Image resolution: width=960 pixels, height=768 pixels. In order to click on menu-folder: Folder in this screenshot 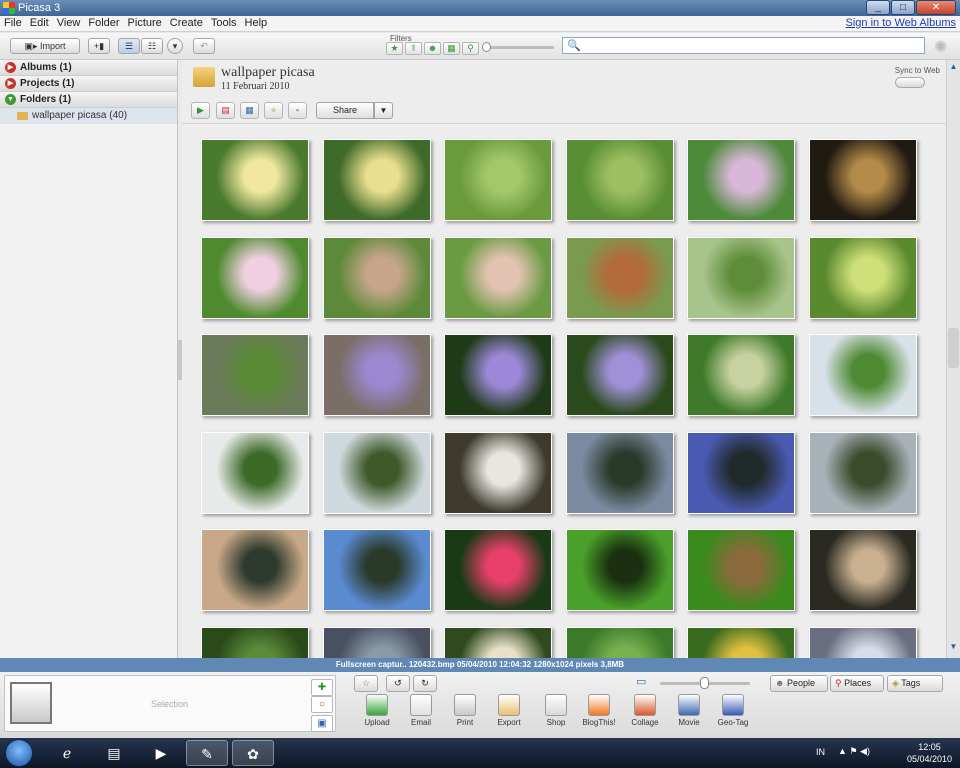, I will do `click(103, 23)`.